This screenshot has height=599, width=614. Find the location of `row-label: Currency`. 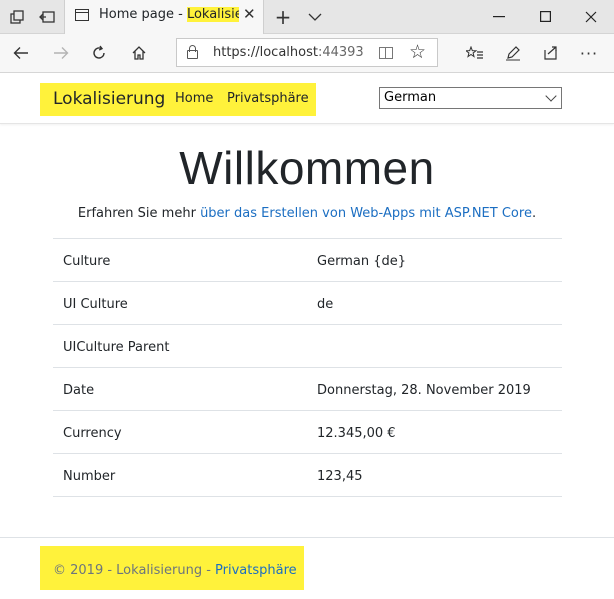

row-label: Currency is located at coordinates (92, 433).